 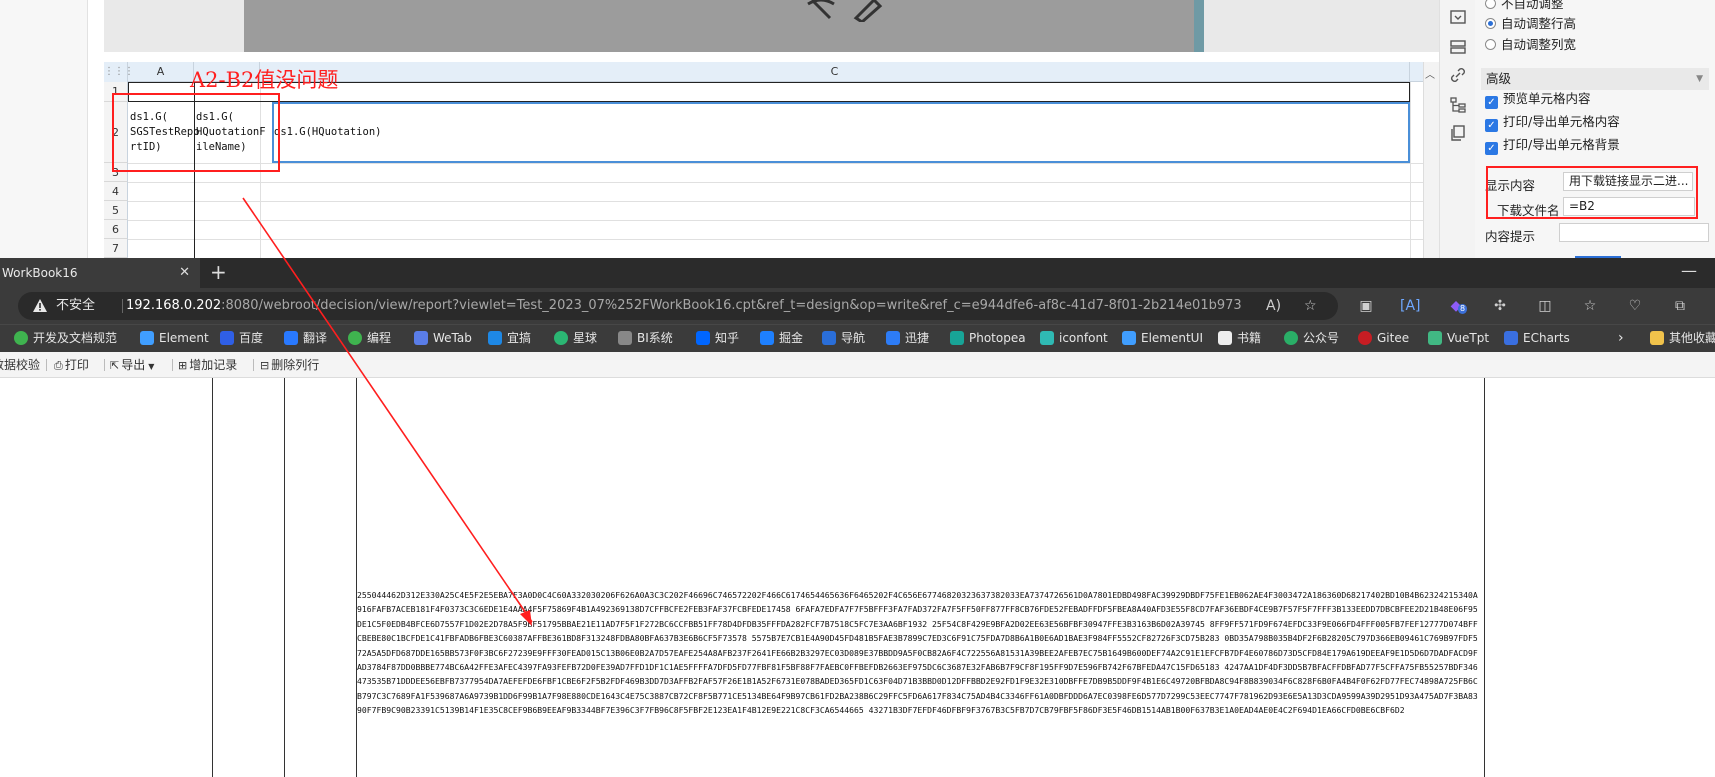 I want to click on cell-attribute-icon, so click(x=1458, y=47).